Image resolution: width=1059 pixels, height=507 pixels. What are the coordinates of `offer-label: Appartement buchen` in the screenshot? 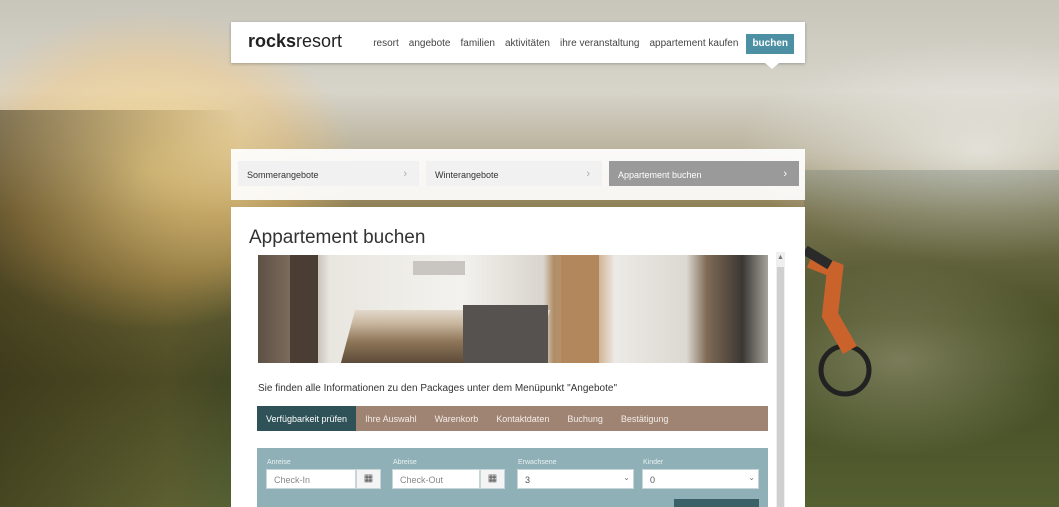 It's located at (660, 175).